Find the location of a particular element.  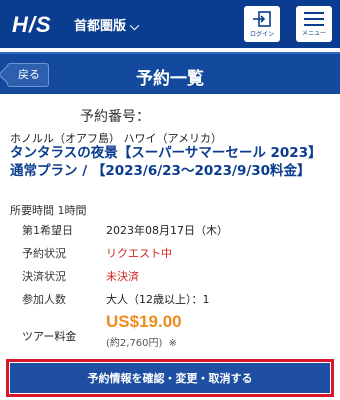

detail-key: 参加人数 is located at coordinates (44, 299).